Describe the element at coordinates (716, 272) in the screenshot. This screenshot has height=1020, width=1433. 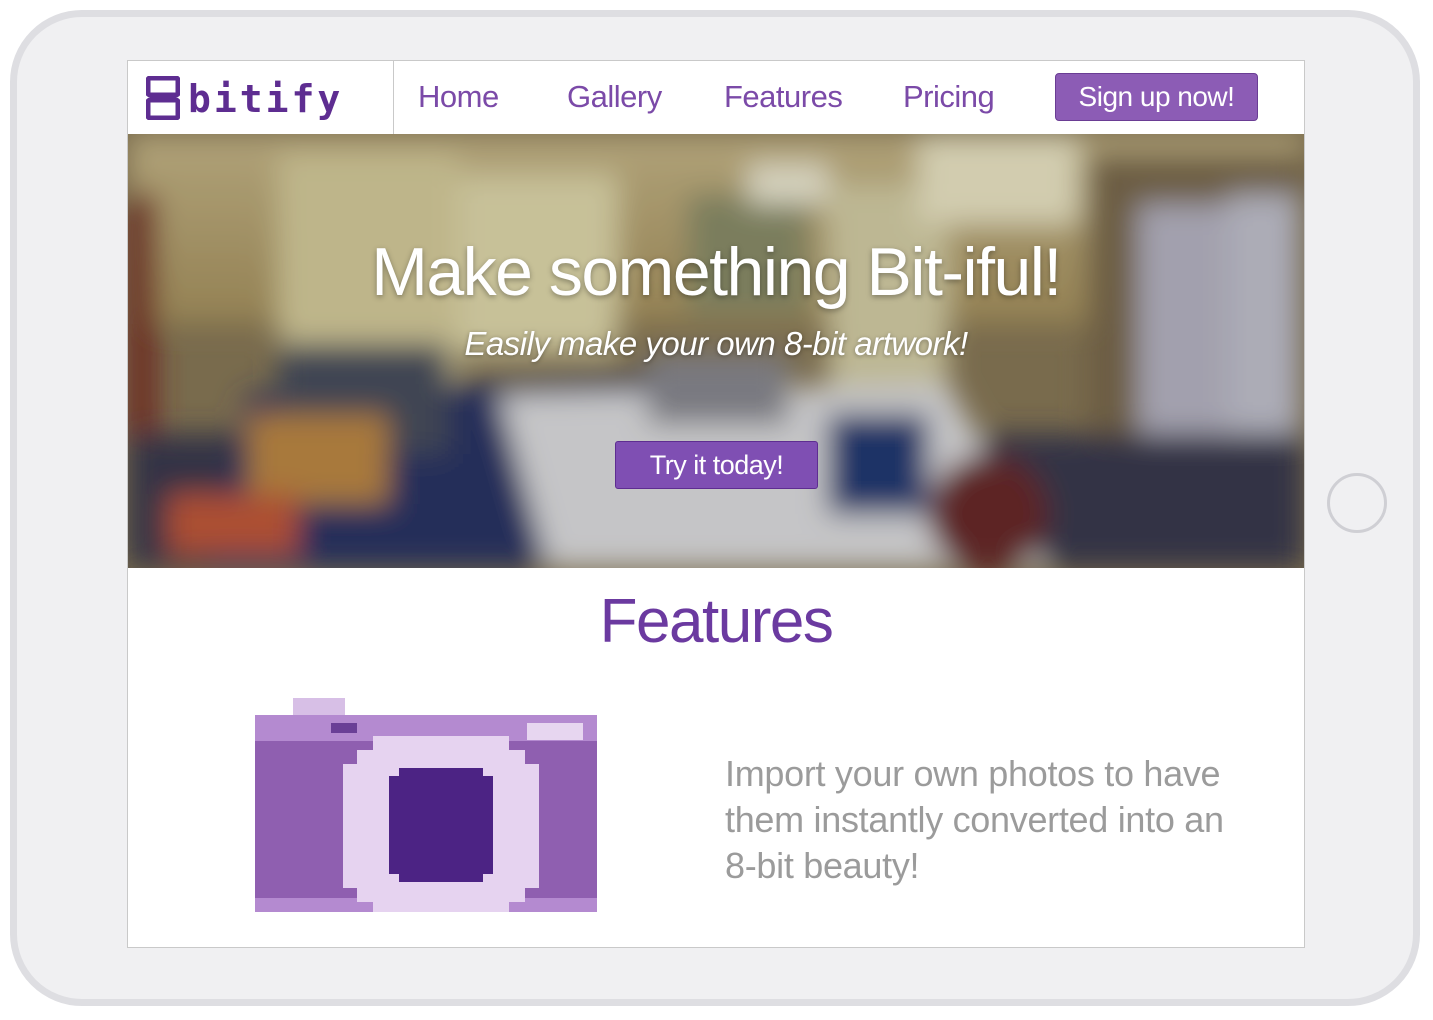
I see `hero-title: Make something Bit-iful!` at that location.